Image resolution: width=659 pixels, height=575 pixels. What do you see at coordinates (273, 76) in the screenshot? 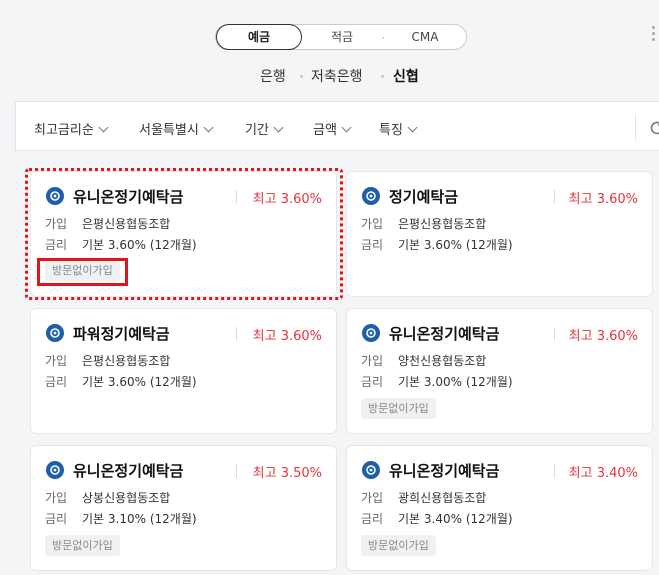
I see `inst-bank: 은행` at bounding box center [273, 76].